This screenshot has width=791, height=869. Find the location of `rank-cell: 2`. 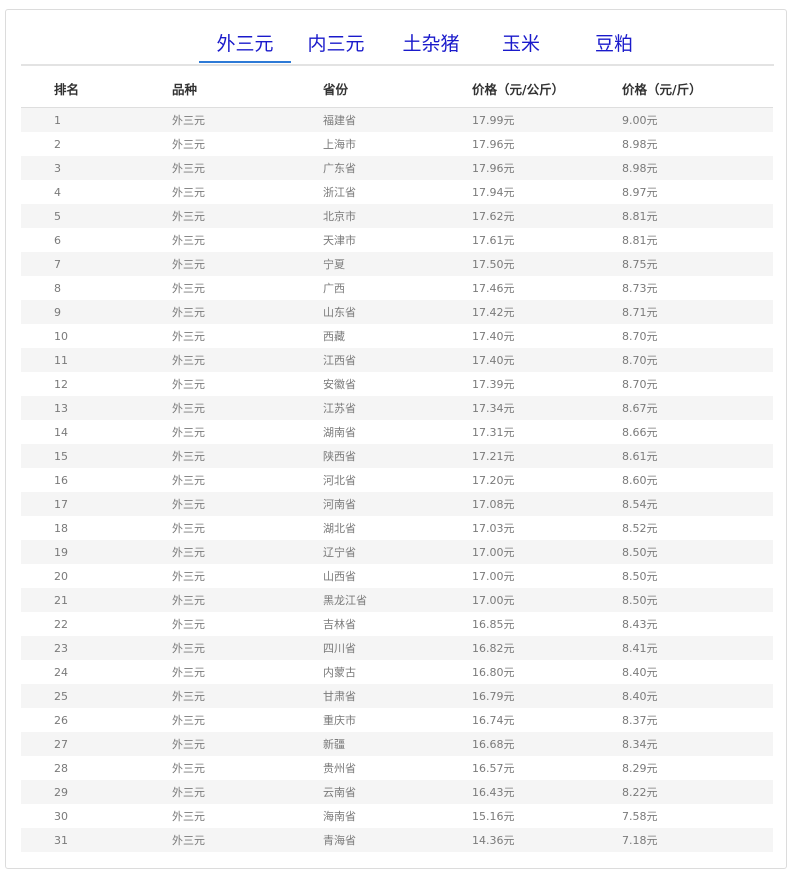

rank-cell: 2 is located at coordinates (96, 144).